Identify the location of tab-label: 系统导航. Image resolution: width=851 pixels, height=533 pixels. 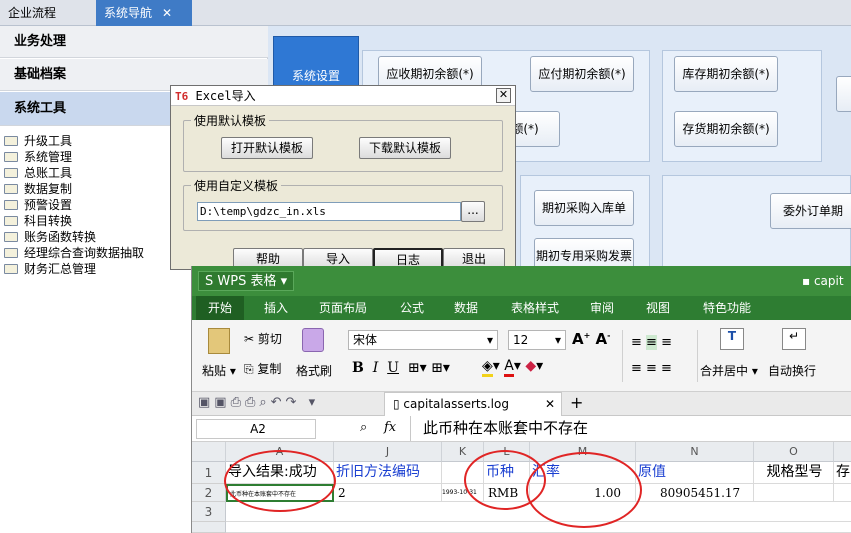
(128, 13).